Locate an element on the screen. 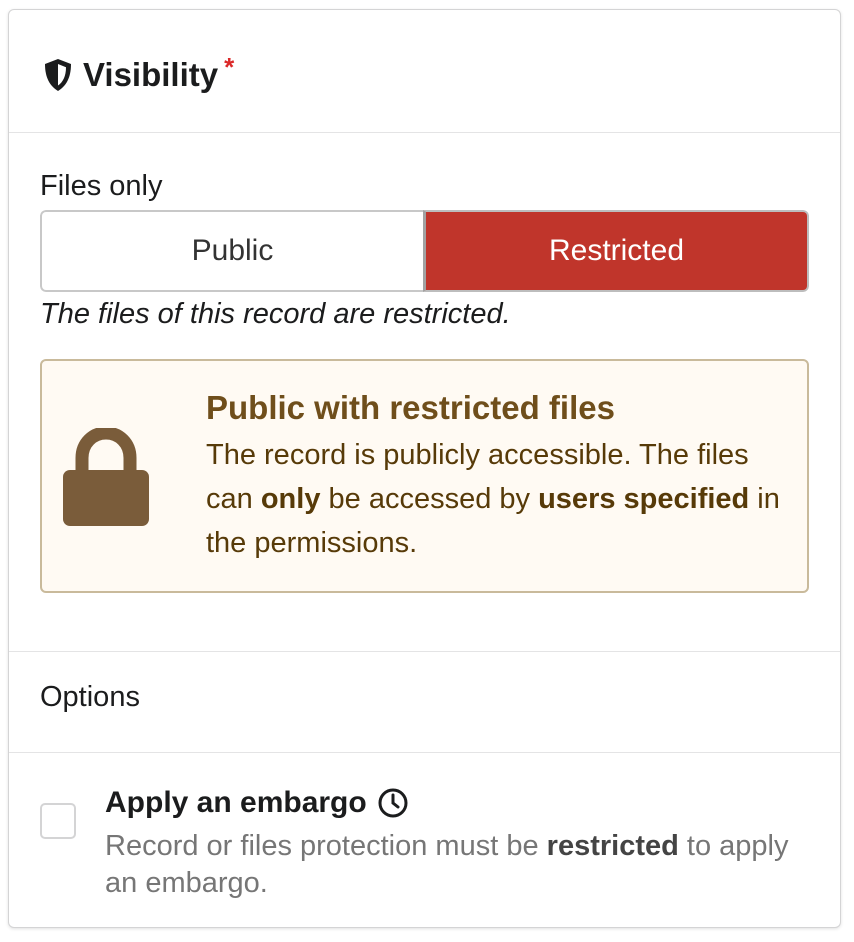 This screenshot has height=942, width=854. page-title: Visibility is located at coordinates (151, 74).